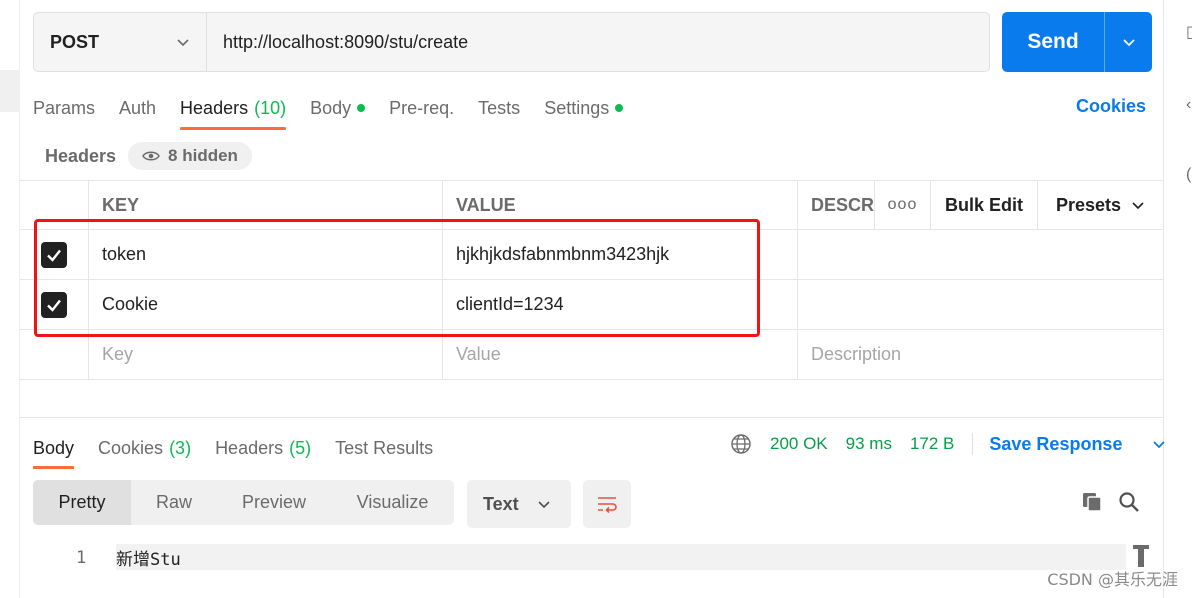 Image resolution: width=1192 pixels, height=598 pixels. Describe the element at coordinates (519, 504) in the screenshot. I see `format-select: Text` at that location.